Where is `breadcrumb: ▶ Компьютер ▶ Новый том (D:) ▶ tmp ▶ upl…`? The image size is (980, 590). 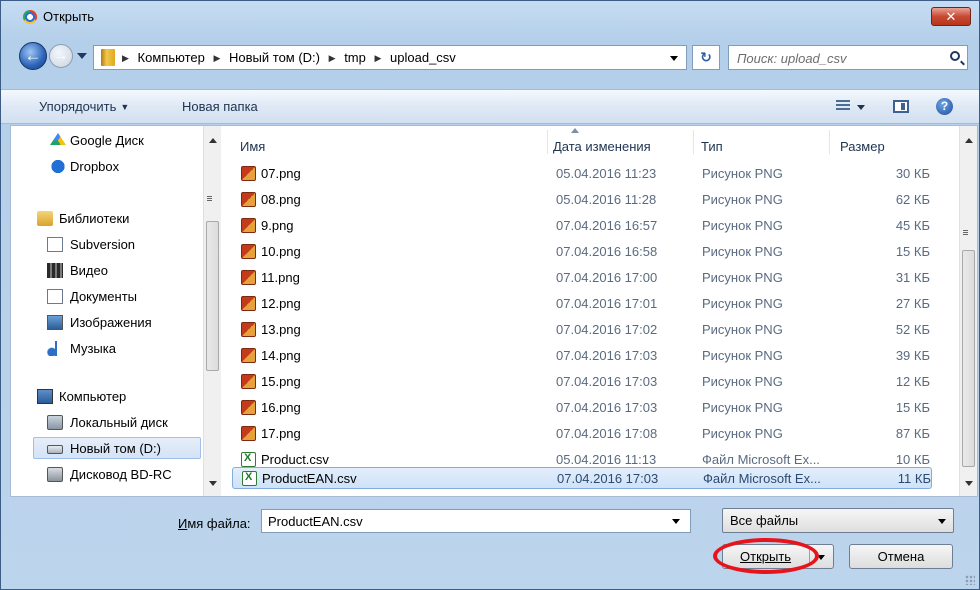 breadcrumb: ▶ Компьютер ▶ Новый том (D:) ▶ tmp ▶ upl… is located at coordinates (291, 57).